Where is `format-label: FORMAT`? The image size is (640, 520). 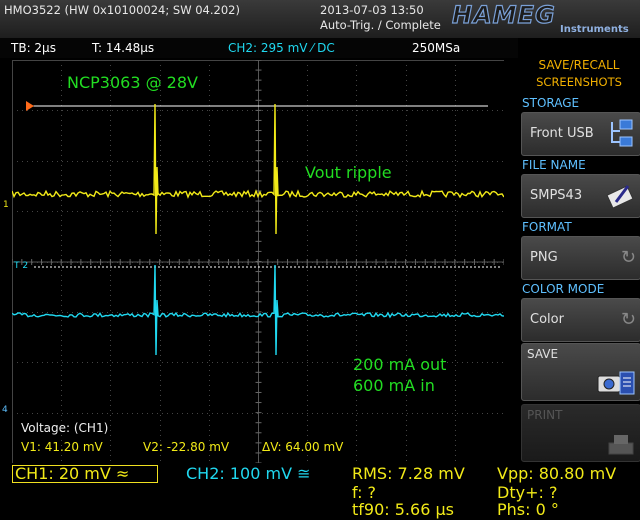 format-label: FORMAT is located at coordinates (547, 227).